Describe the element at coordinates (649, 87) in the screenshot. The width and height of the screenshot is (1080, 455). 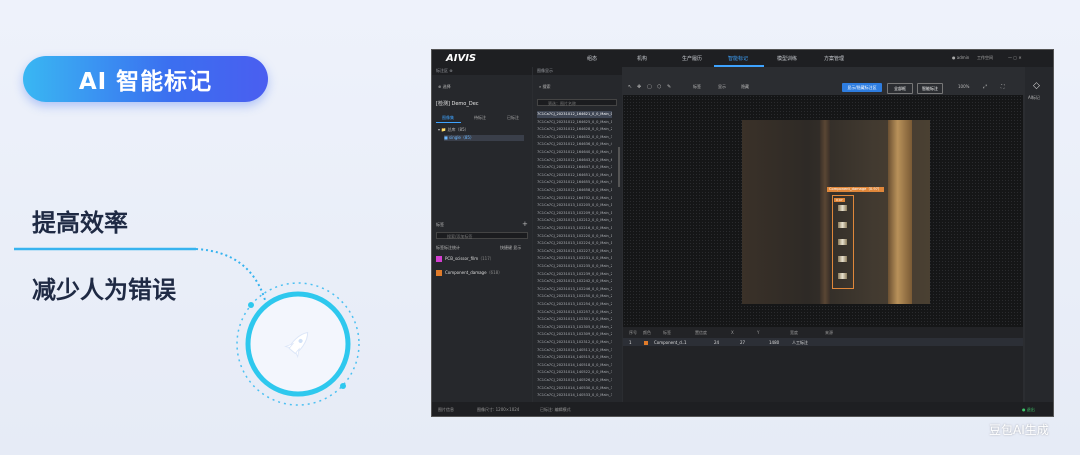
I see `rect-tool-icon: ▢` at that location.